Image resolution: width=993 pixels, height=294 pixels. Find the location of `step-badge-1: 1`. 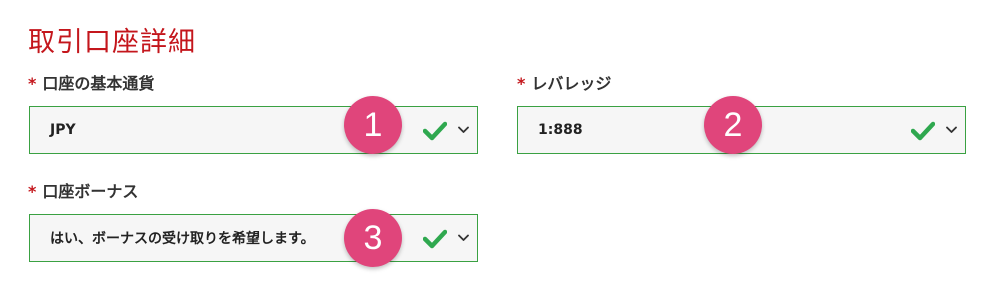

step-badge-1: 1 is located at coordinates (373, 125).